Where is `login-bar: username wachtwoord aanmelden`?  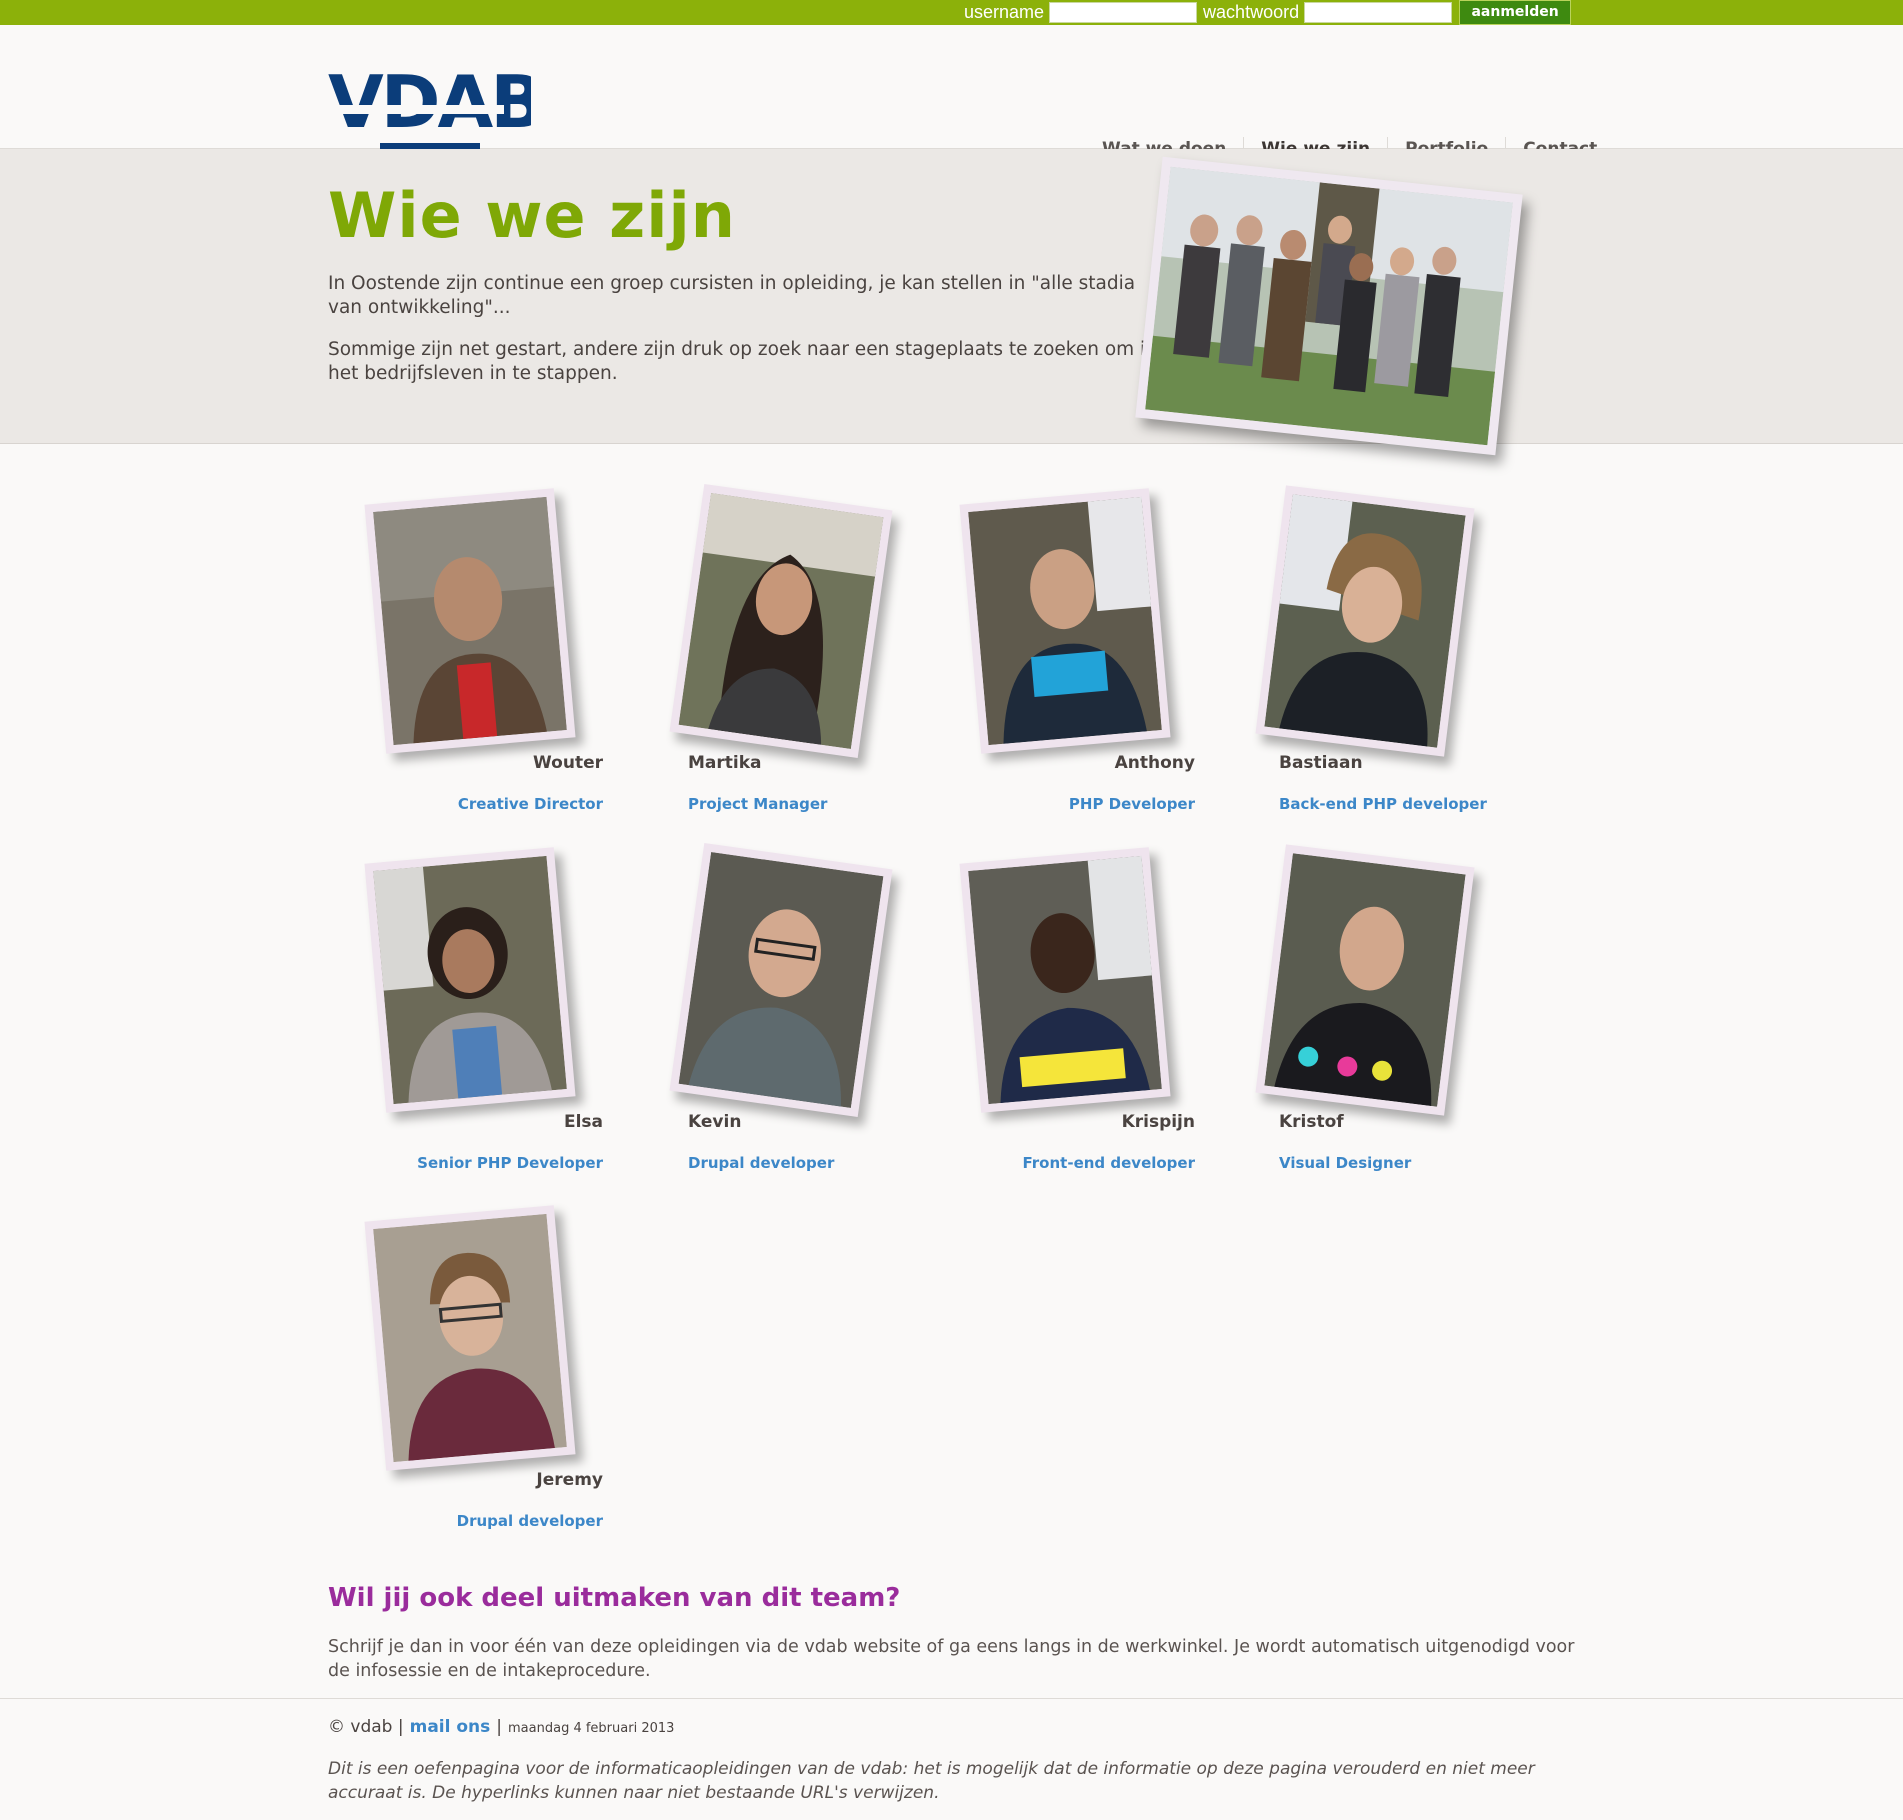
login-bar: username wachtwoord aanmelden is located at coordinates (951, 12).